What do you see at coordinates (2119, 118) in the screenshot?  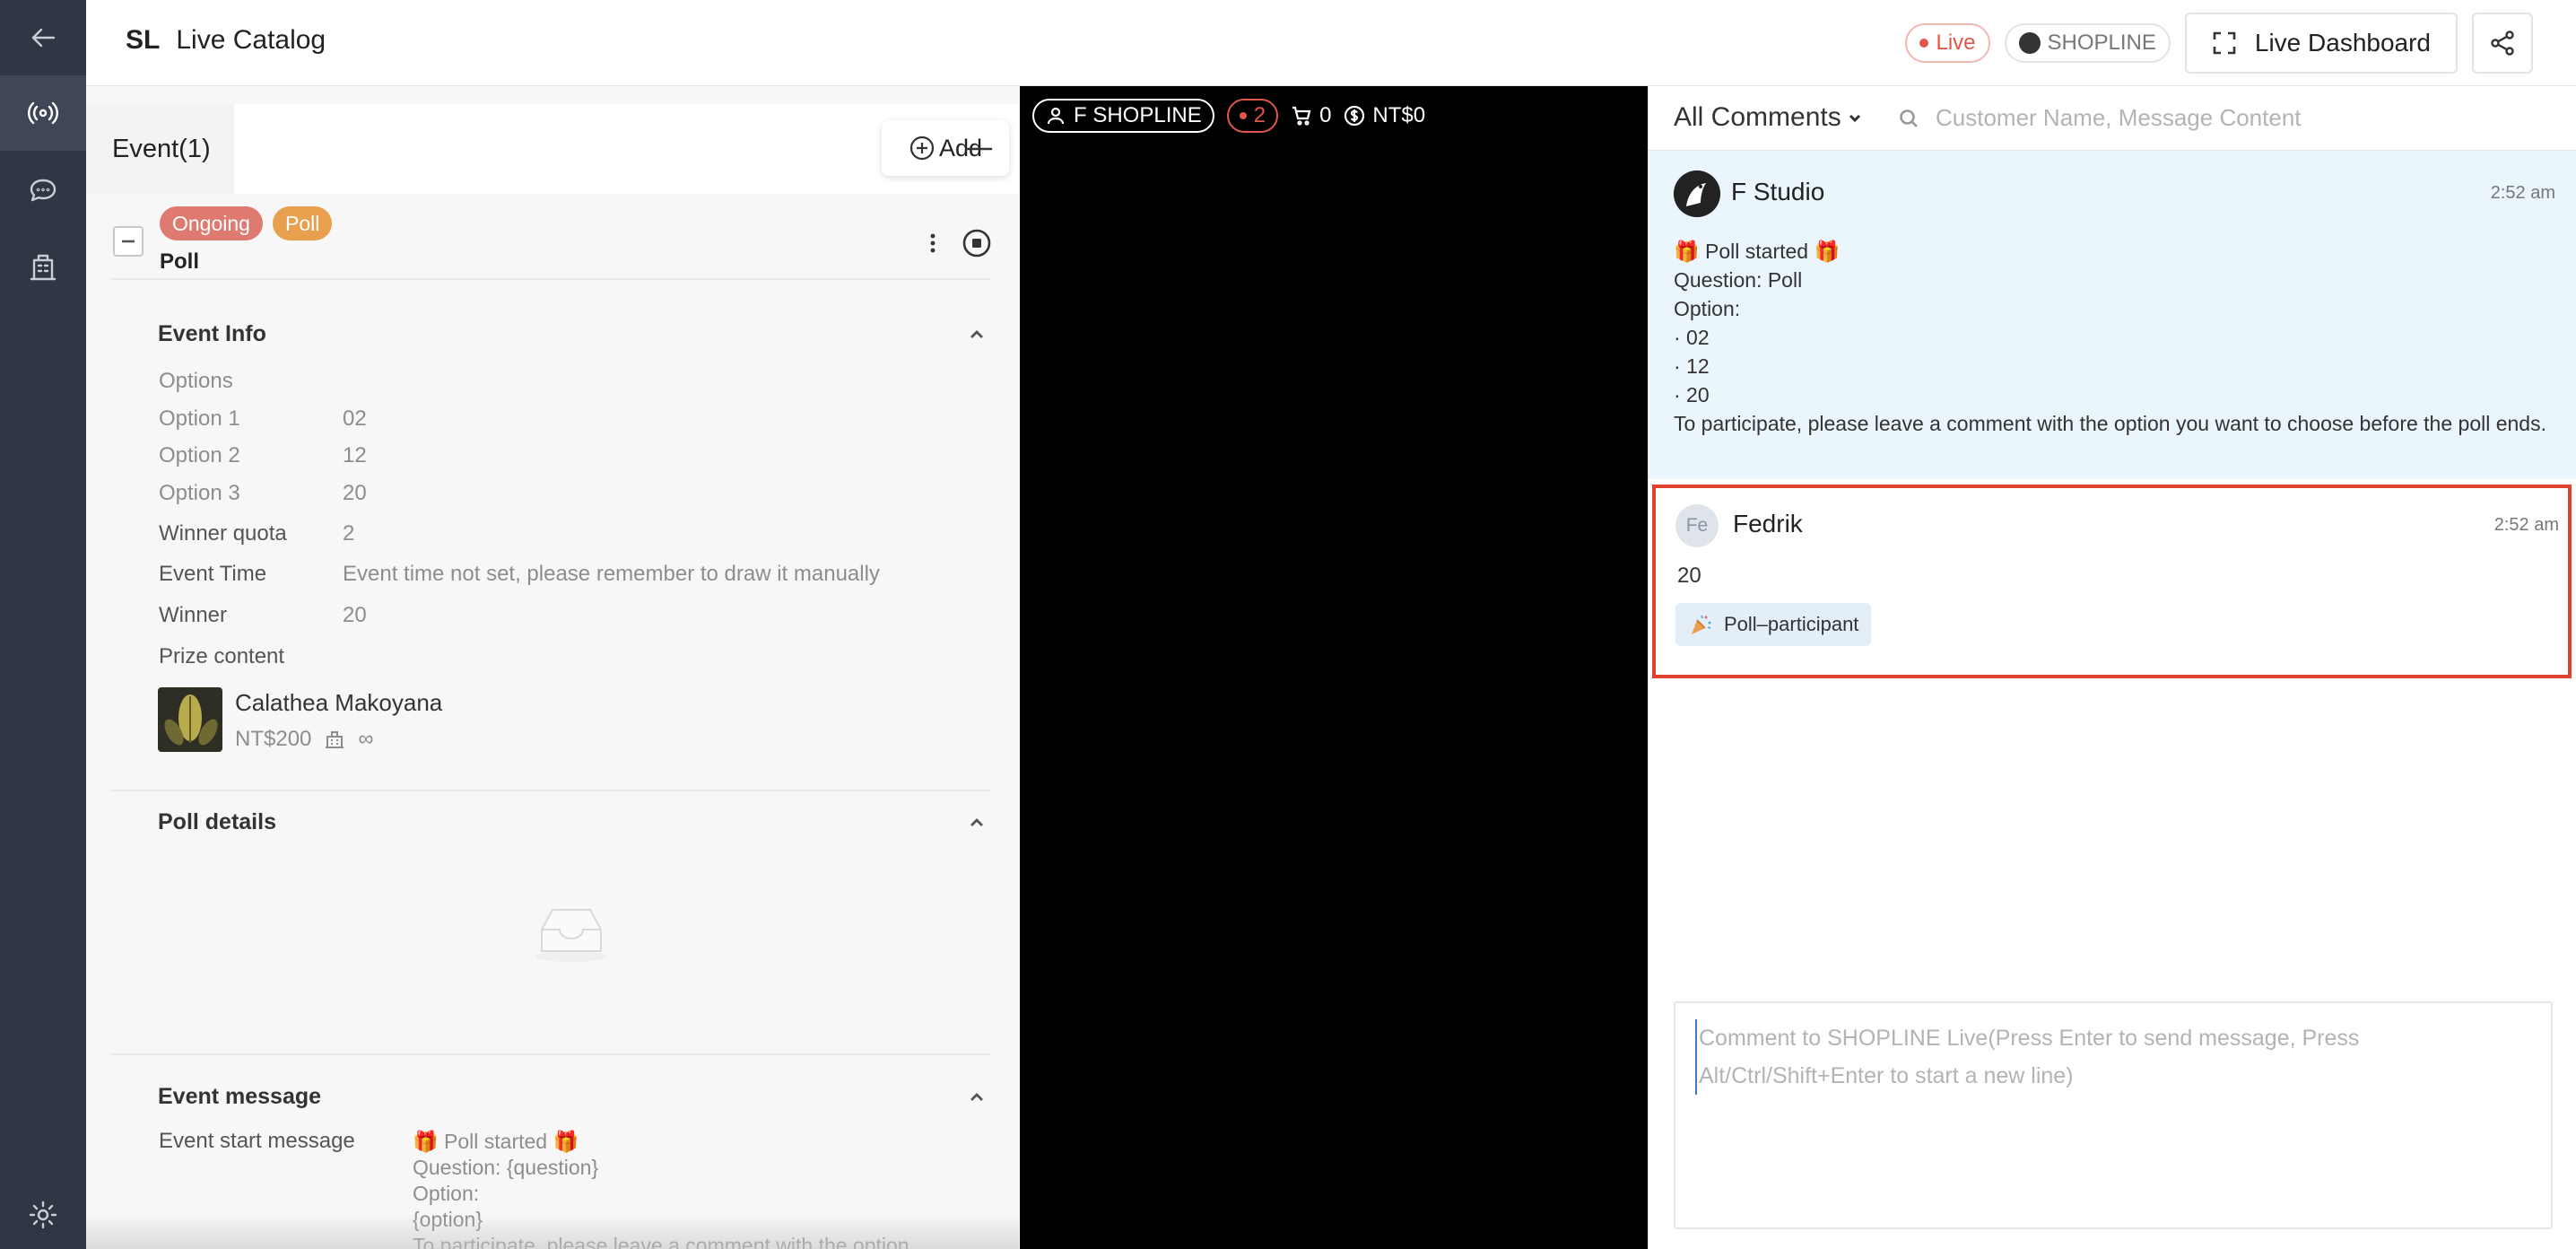 I see `comment-search-input: Customer Name, Message Content` at bounding box center [2119, 118].